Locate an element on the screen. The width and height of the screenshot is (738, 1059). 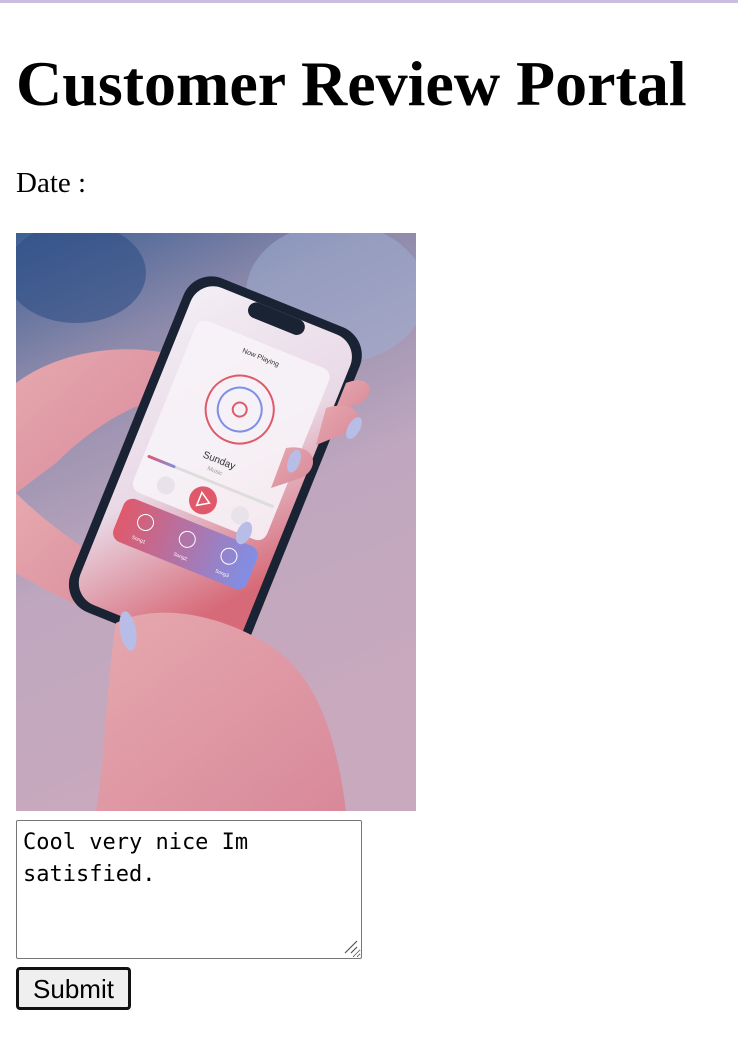
review-textarea: Cool very nice Im satisfied. is located at coordinates (189, 889).